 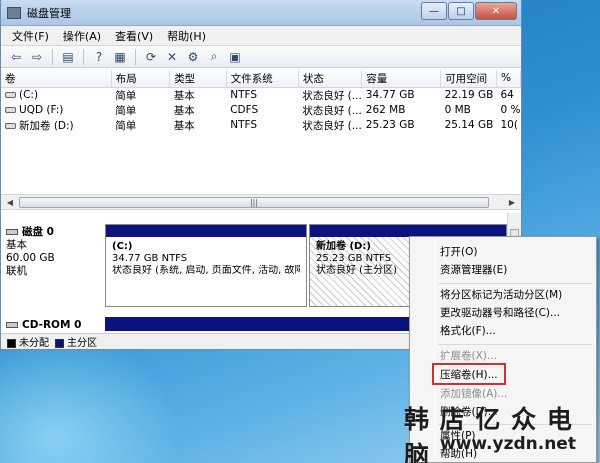 What do you see at coordinates (16, 245) in the screenshot?
I see `disk-type: 基本` at bounding box center [16, 245].